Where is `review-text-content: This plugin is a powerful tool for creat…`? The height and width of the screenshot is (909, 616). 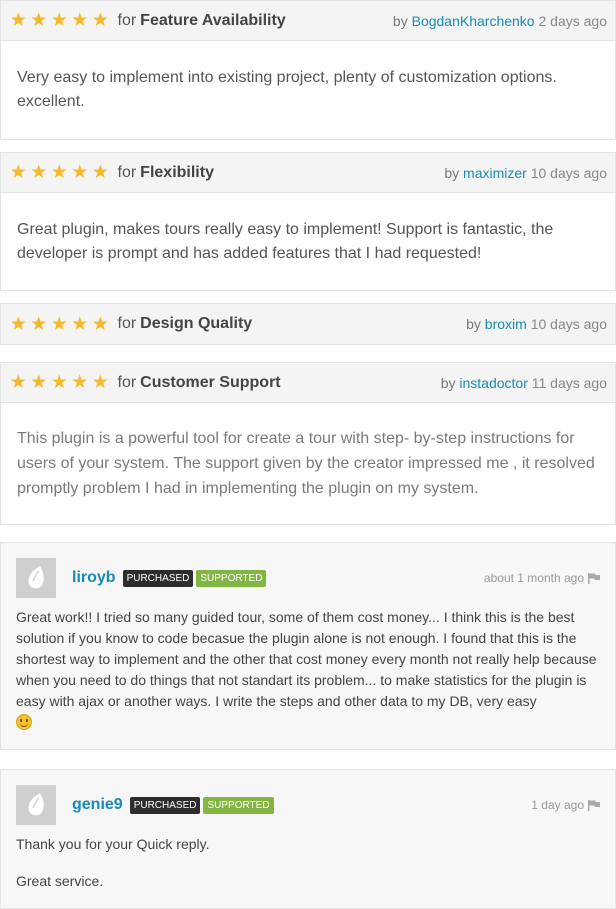 review-text-content: This plugin is a powerful tool for creat… is located at coordinates (306, 463).